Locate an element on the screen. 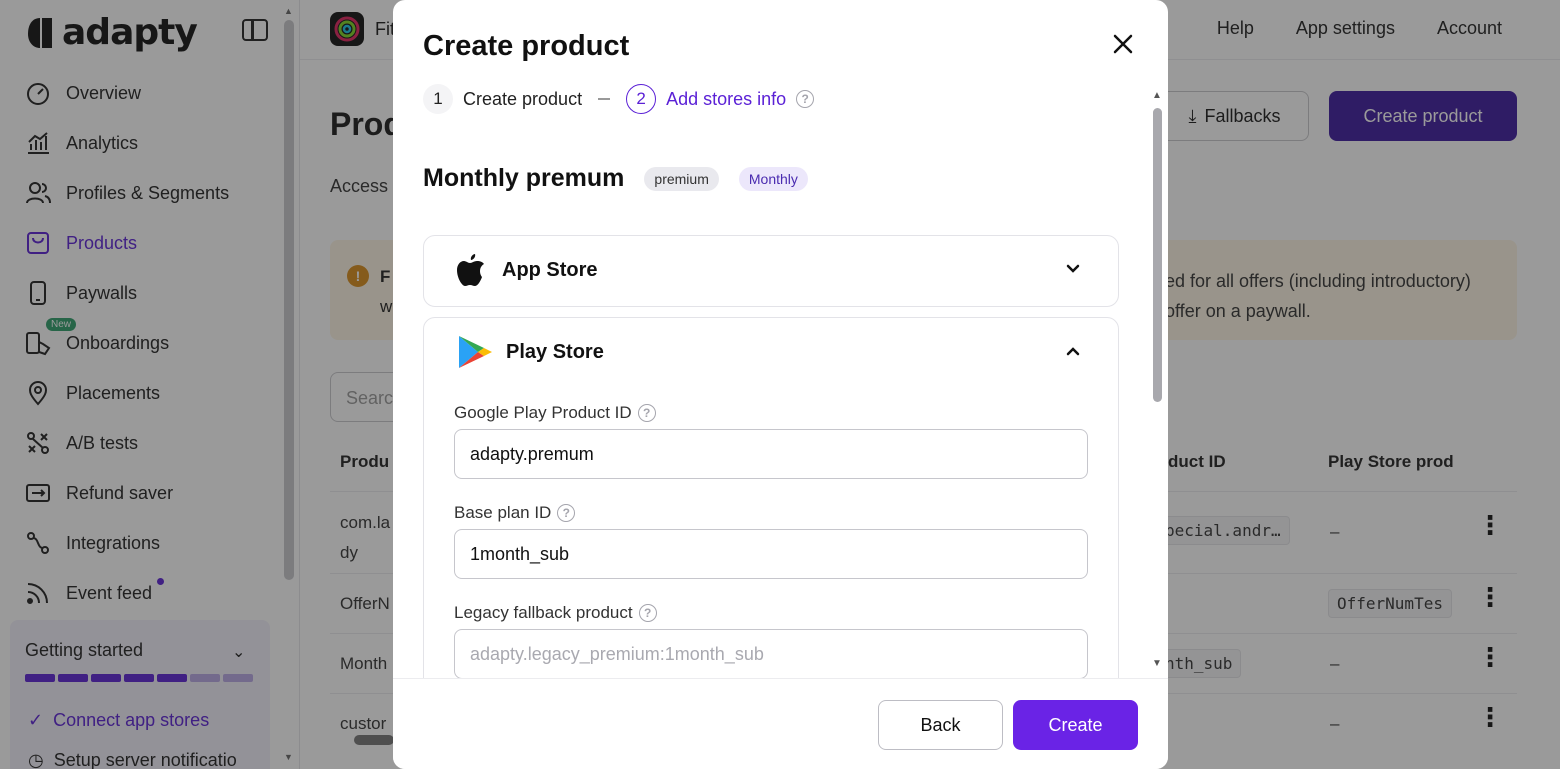  base-plan-id-label: Base plan ID ? is located at coordinates (515, 513).